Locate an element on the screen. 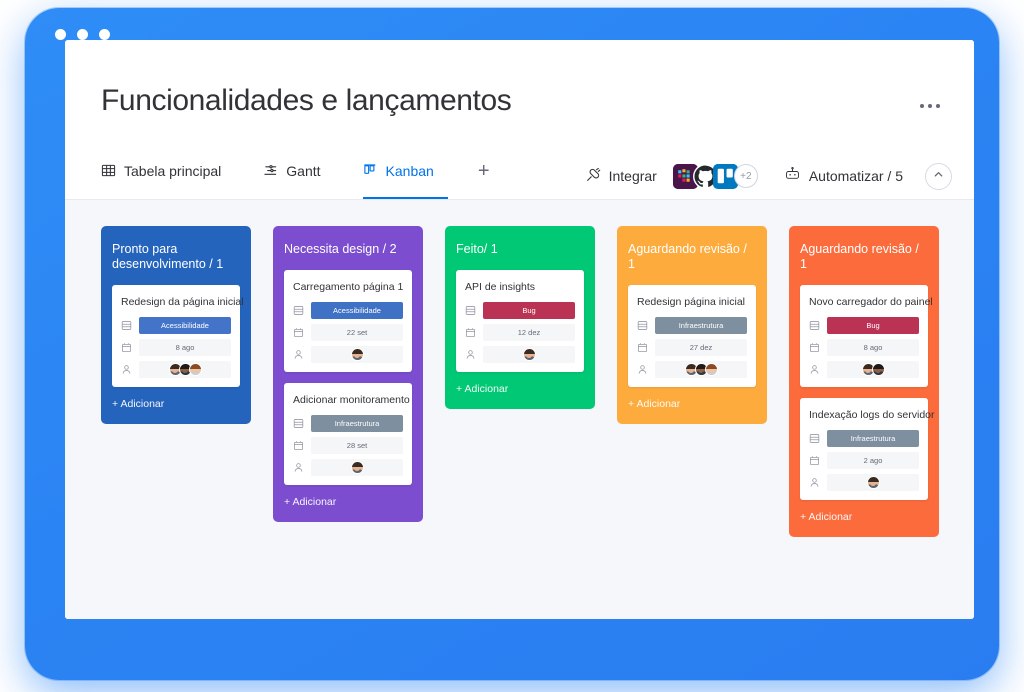  card-date-row: 28 set is located at coordinates (348, 445).